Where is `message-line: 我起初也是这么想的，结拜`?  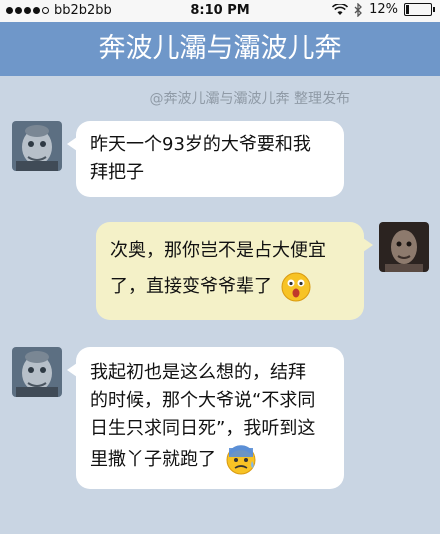
message-line: 我起初也是这么想的，结拜 is located at coordinates (198, 372).